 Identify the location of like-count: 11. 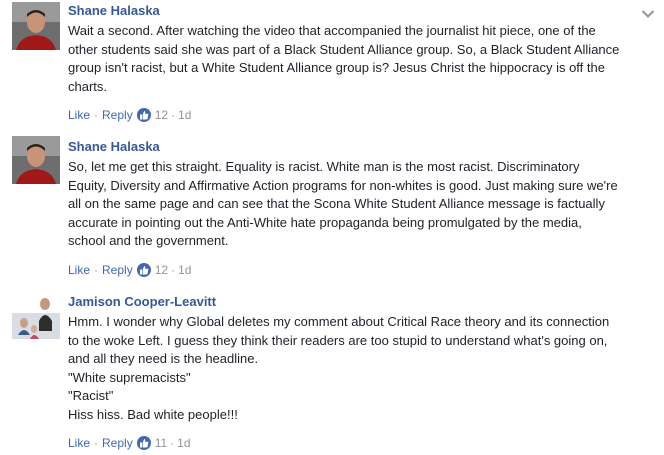
(161, 443).